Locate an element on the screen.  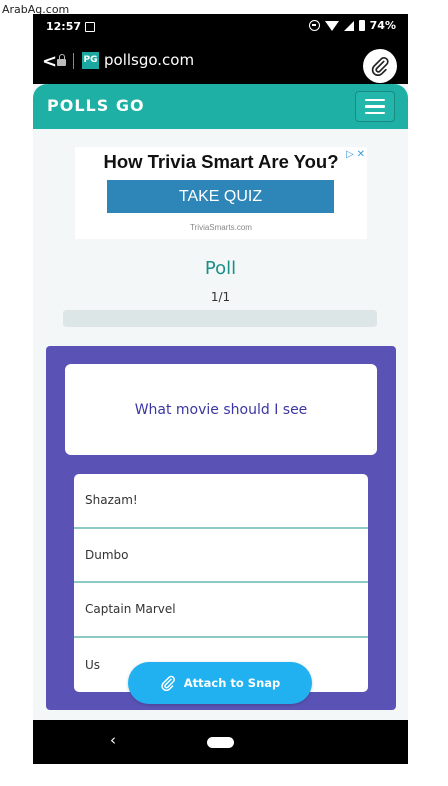
site-favicon: PG is located at coordinates (90, 60).